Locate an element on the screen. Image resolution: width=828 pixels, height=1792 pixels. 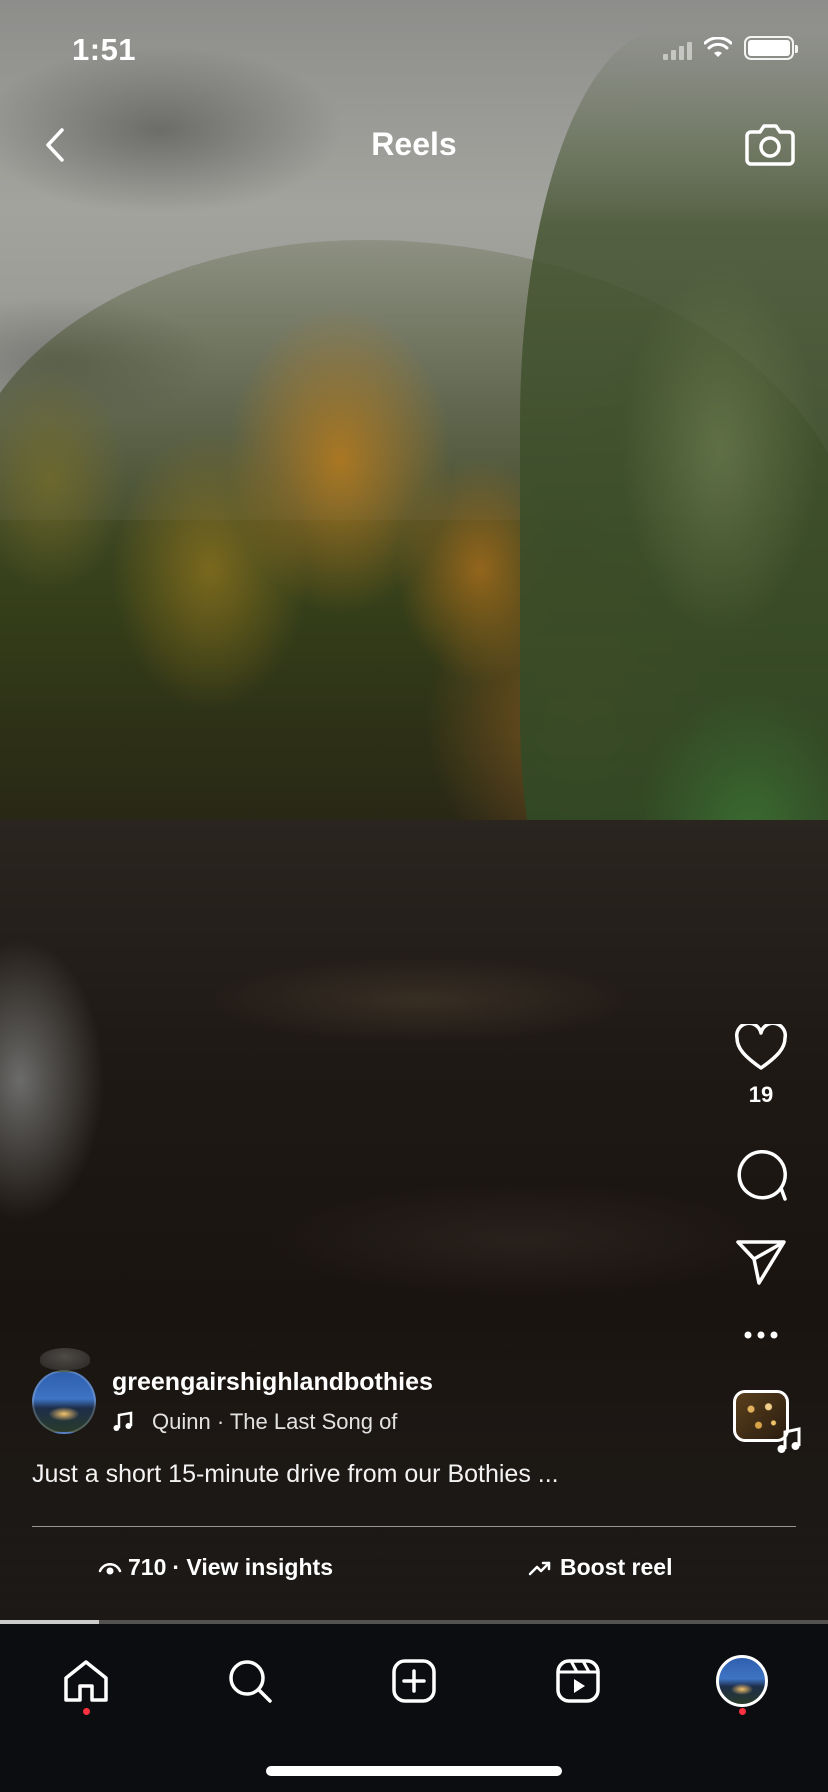
reels-icon is located at coordinates (578, 1681).